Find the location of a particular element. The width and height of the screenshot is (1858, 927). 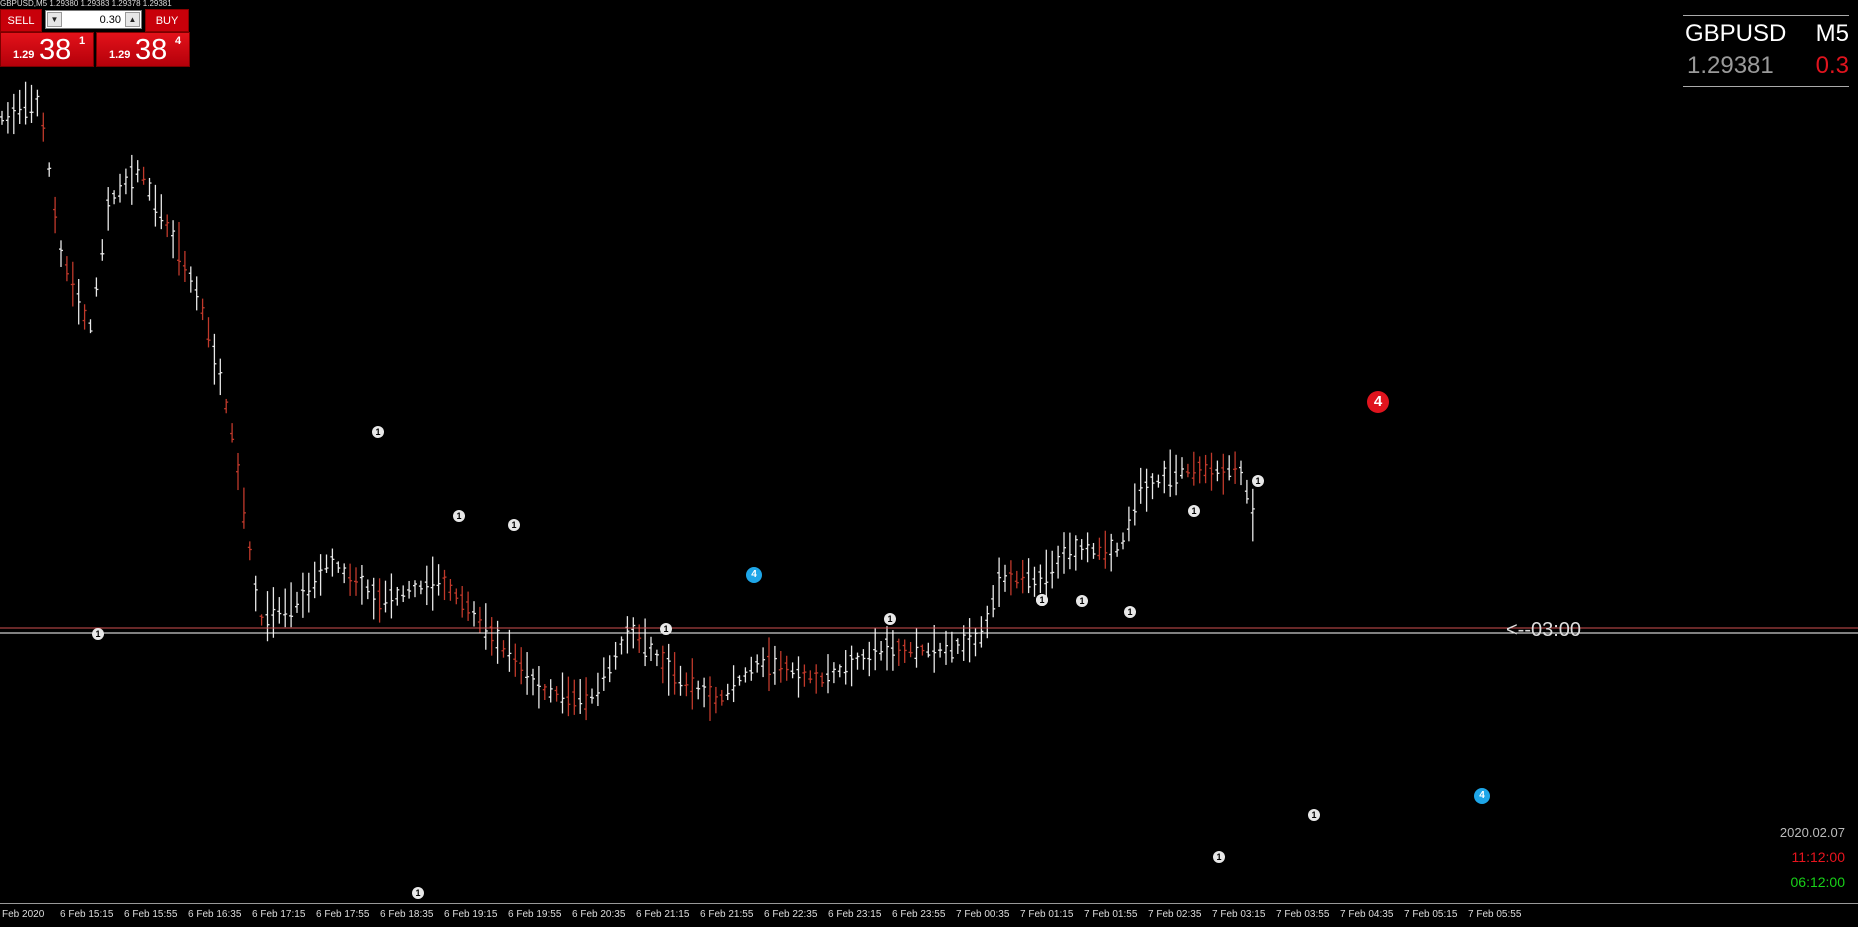

time-axis-label: 7 Feb 02:35 is located at coordinates (1175, 914).